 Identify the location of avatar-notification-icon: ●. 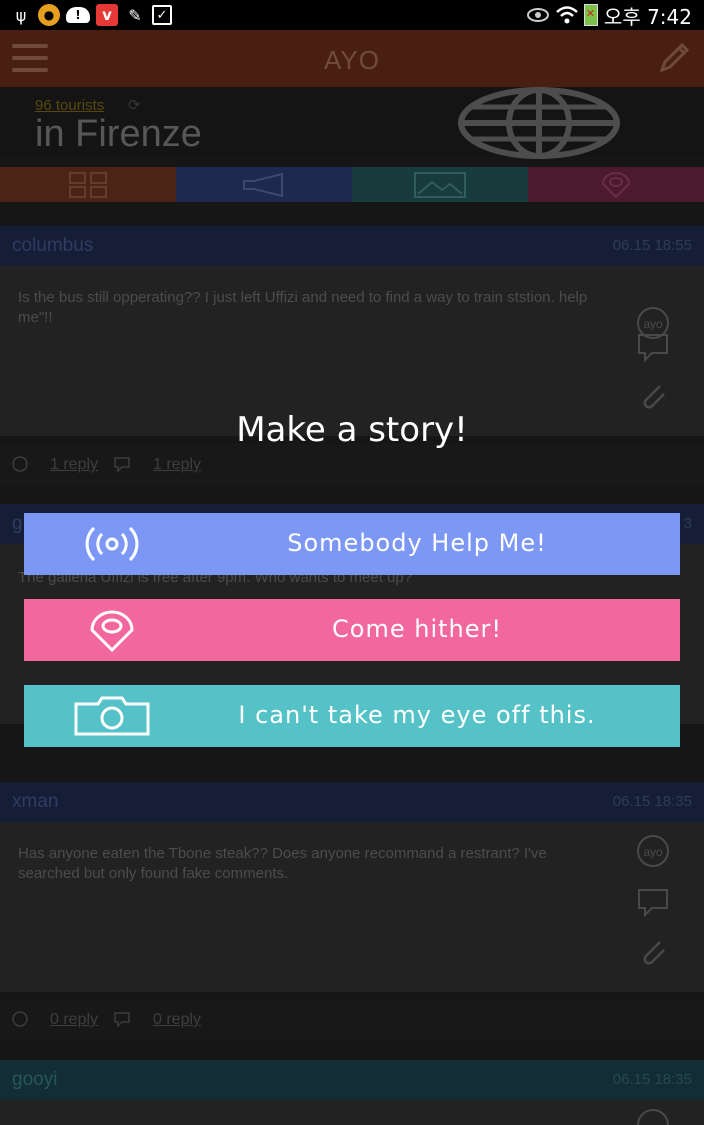
(49, 15).